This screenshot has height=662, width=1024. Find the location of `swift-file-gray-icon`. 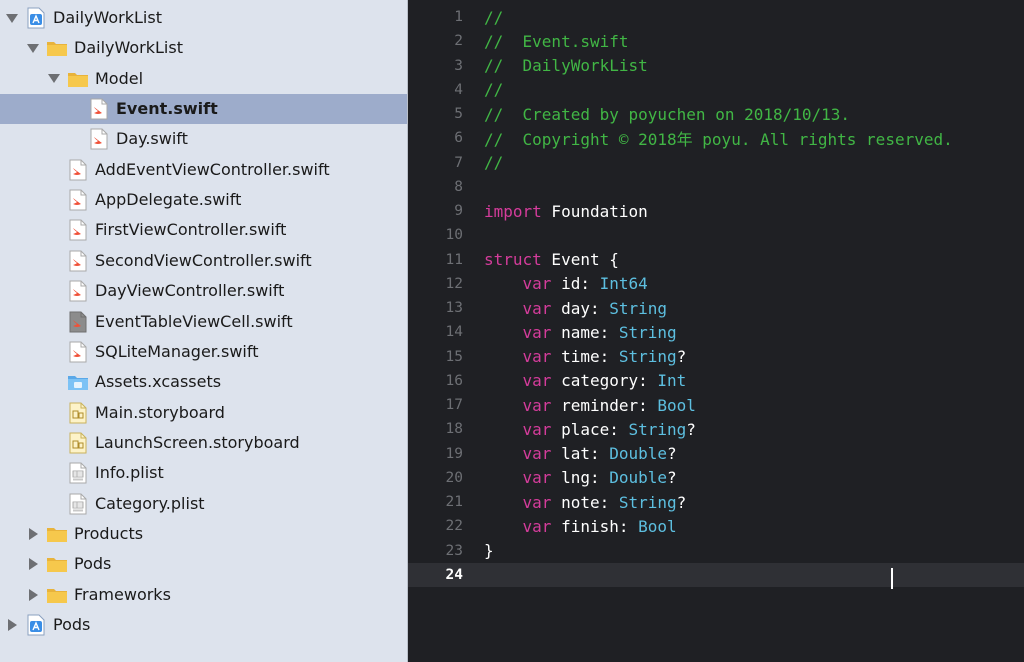

swift-file-gray-icon is located at coordinates (78, 322).